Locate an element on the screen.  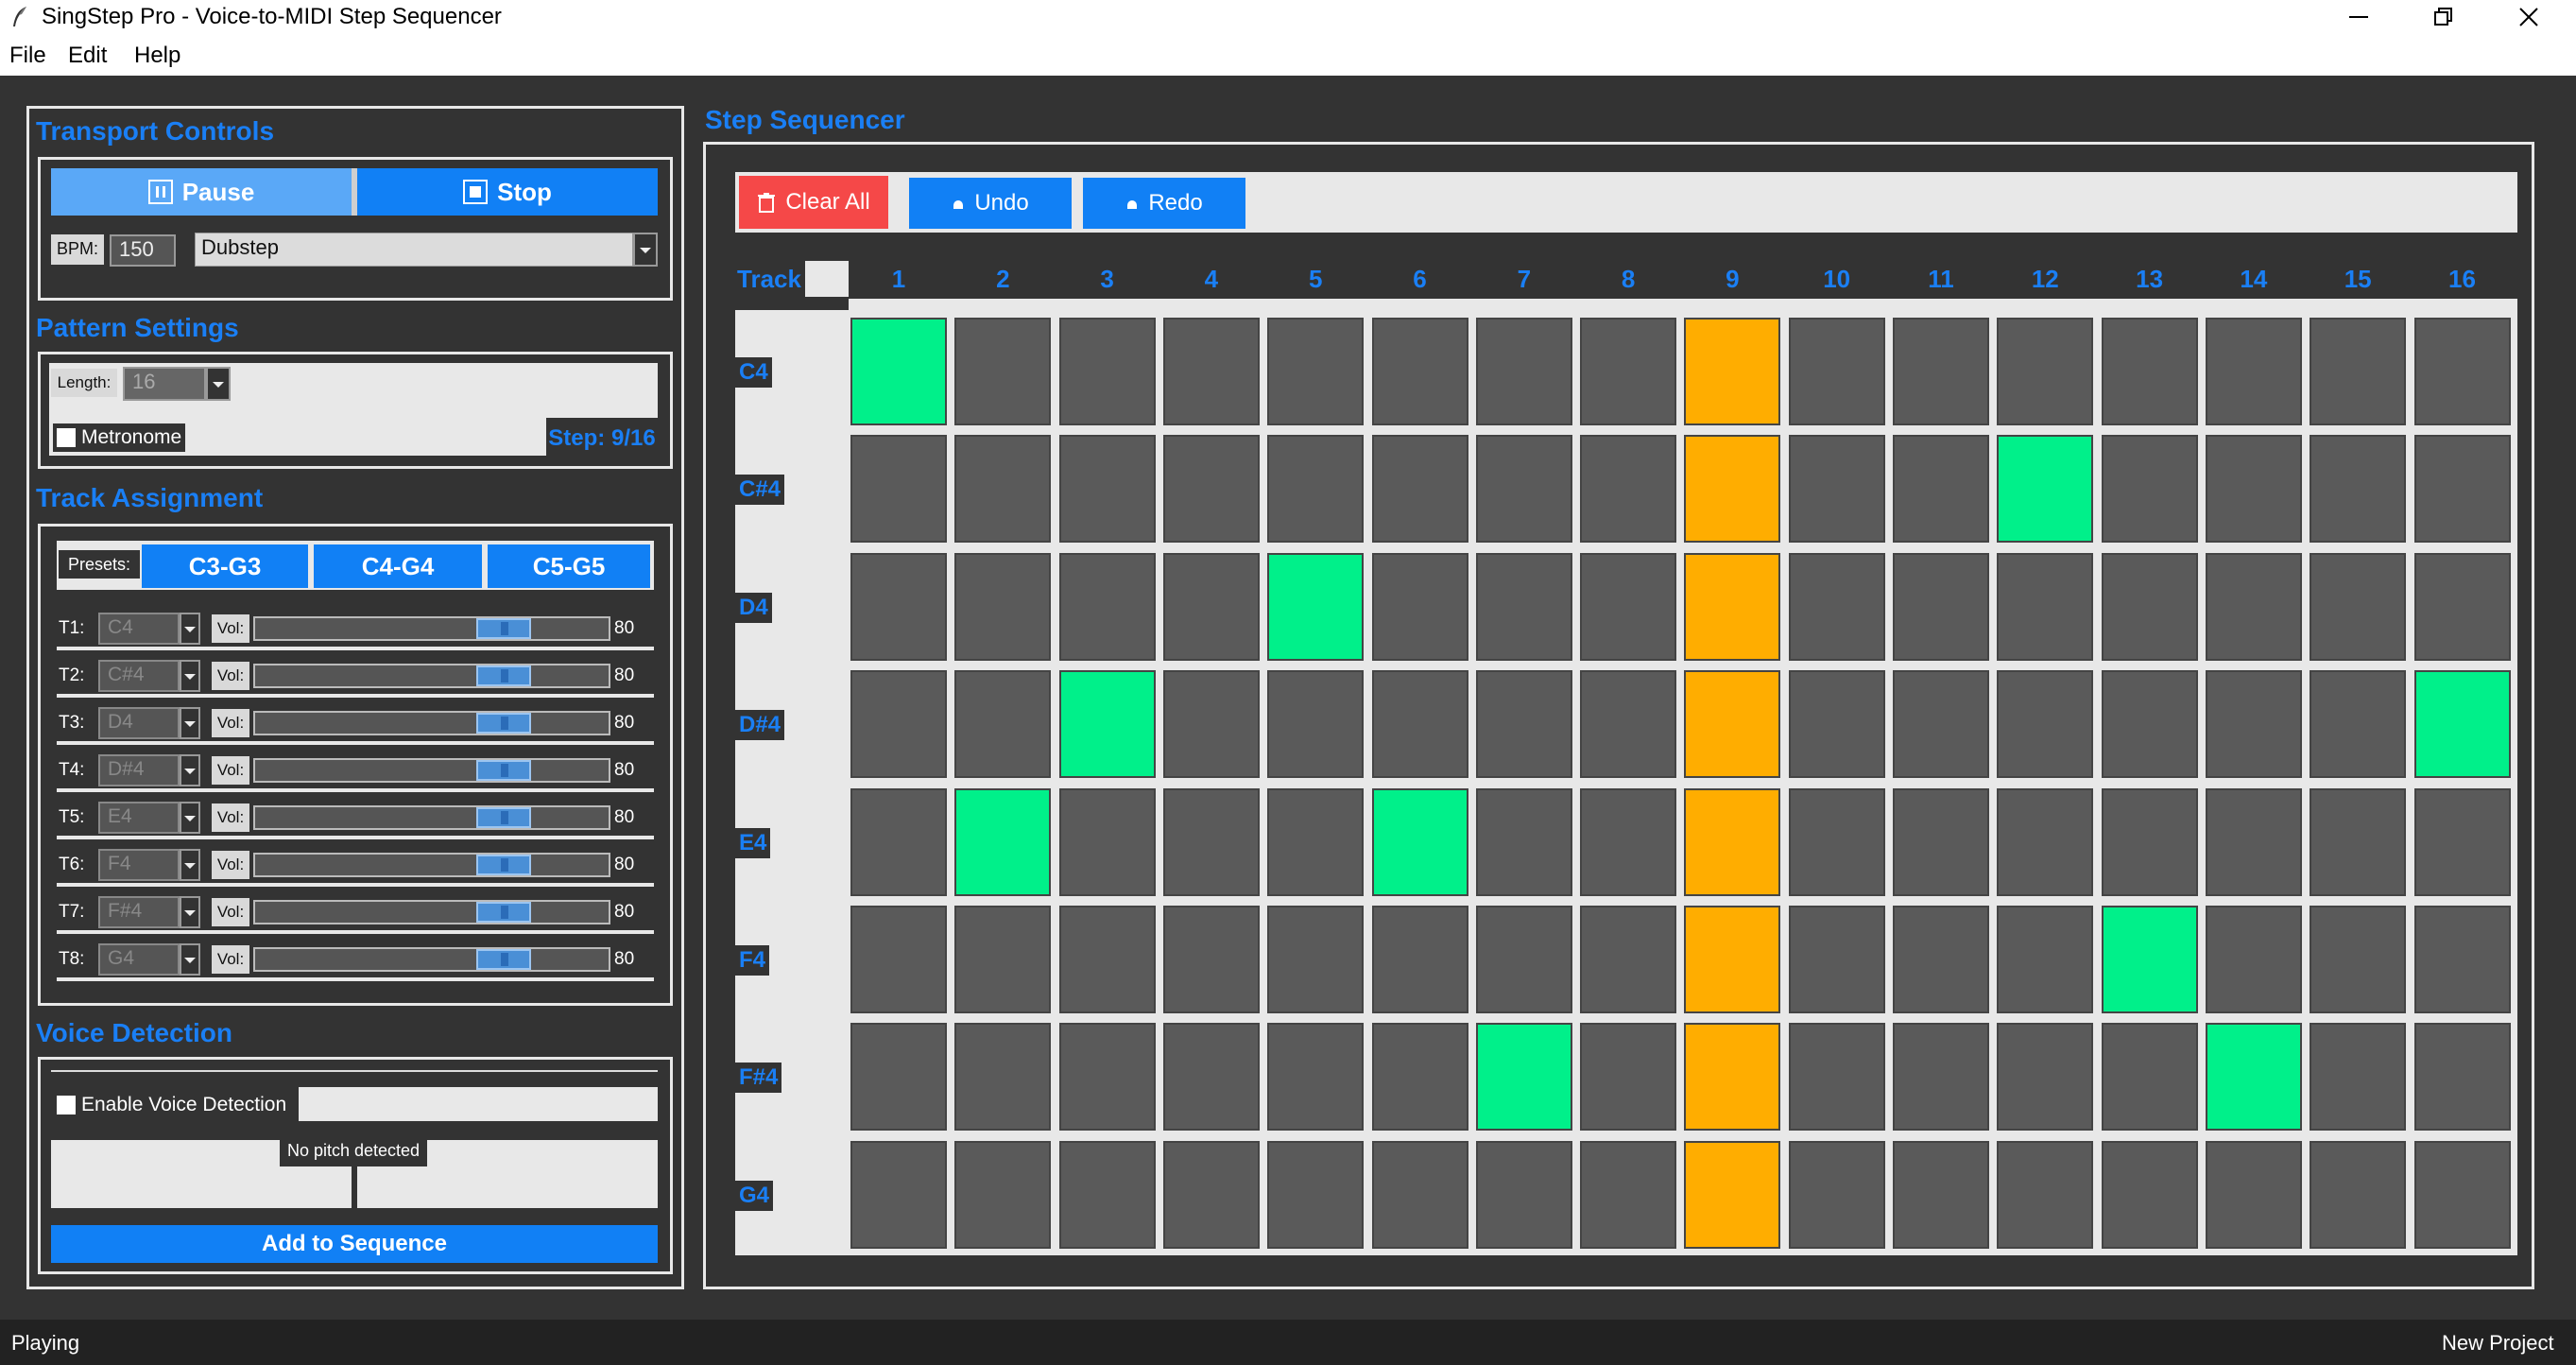
track-note-select: F4 is located at coordinates (139, 865).